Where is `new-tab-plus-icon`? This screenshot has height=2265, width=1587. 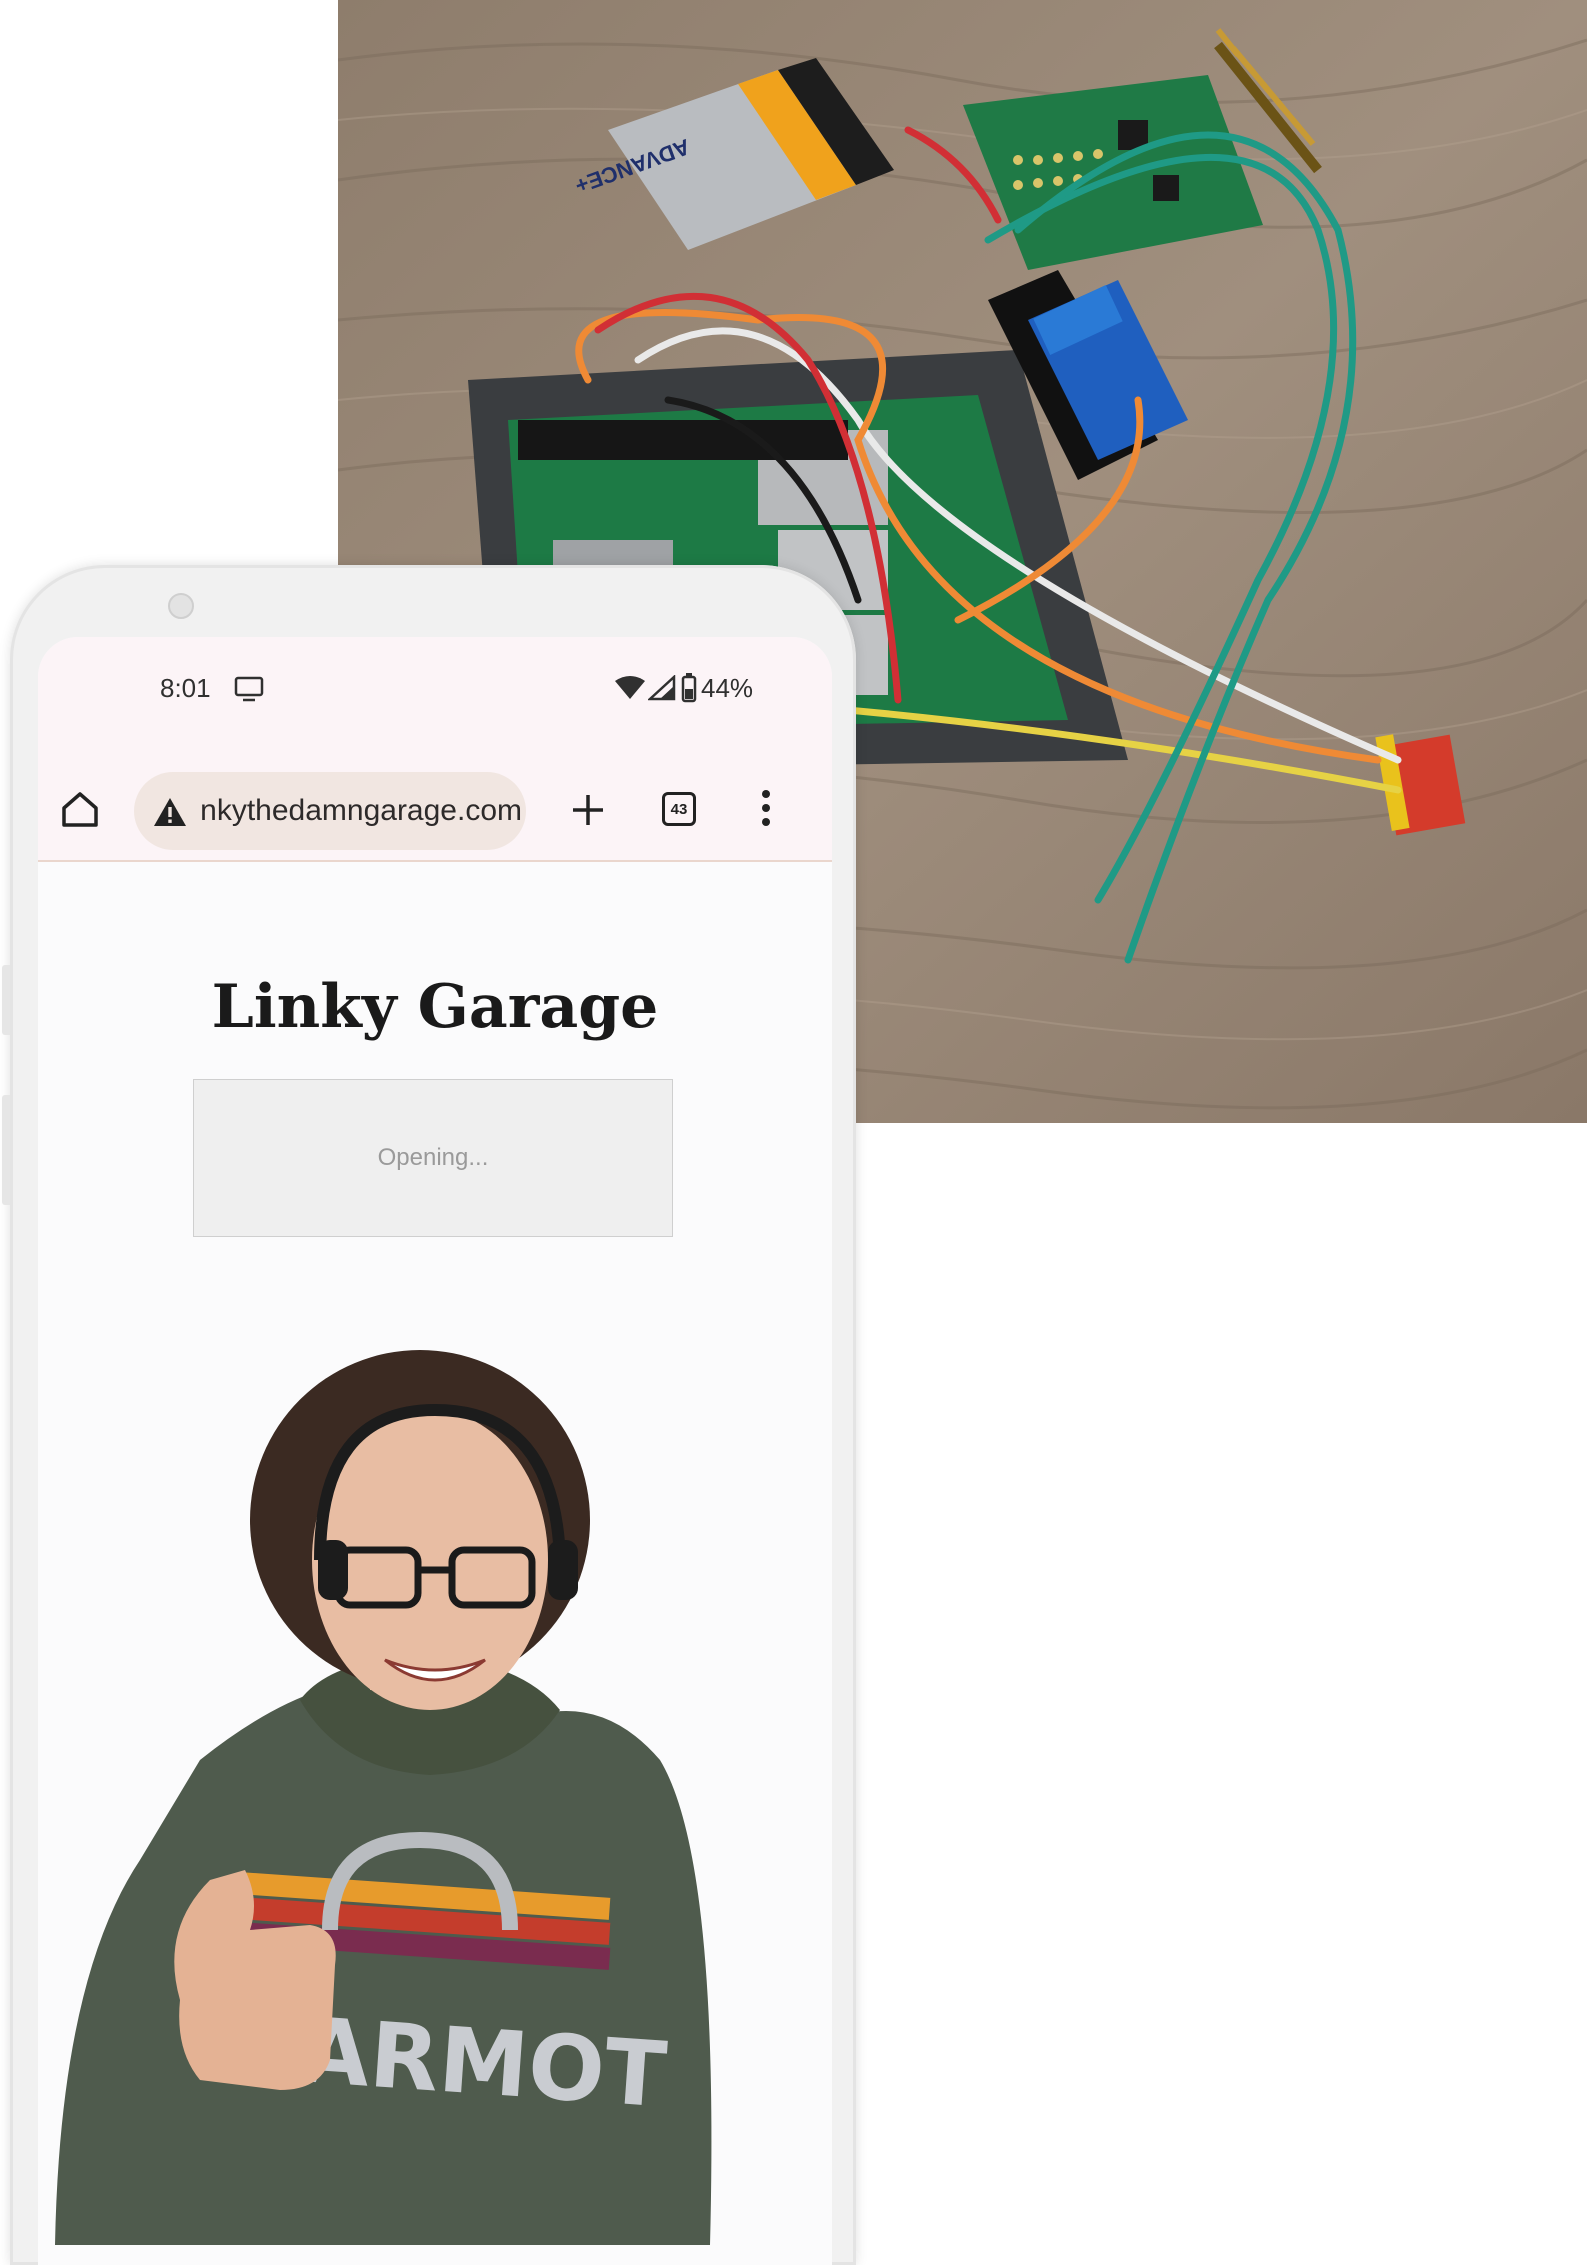
new-tab-plus-icon is located at coordinates (588, 810).